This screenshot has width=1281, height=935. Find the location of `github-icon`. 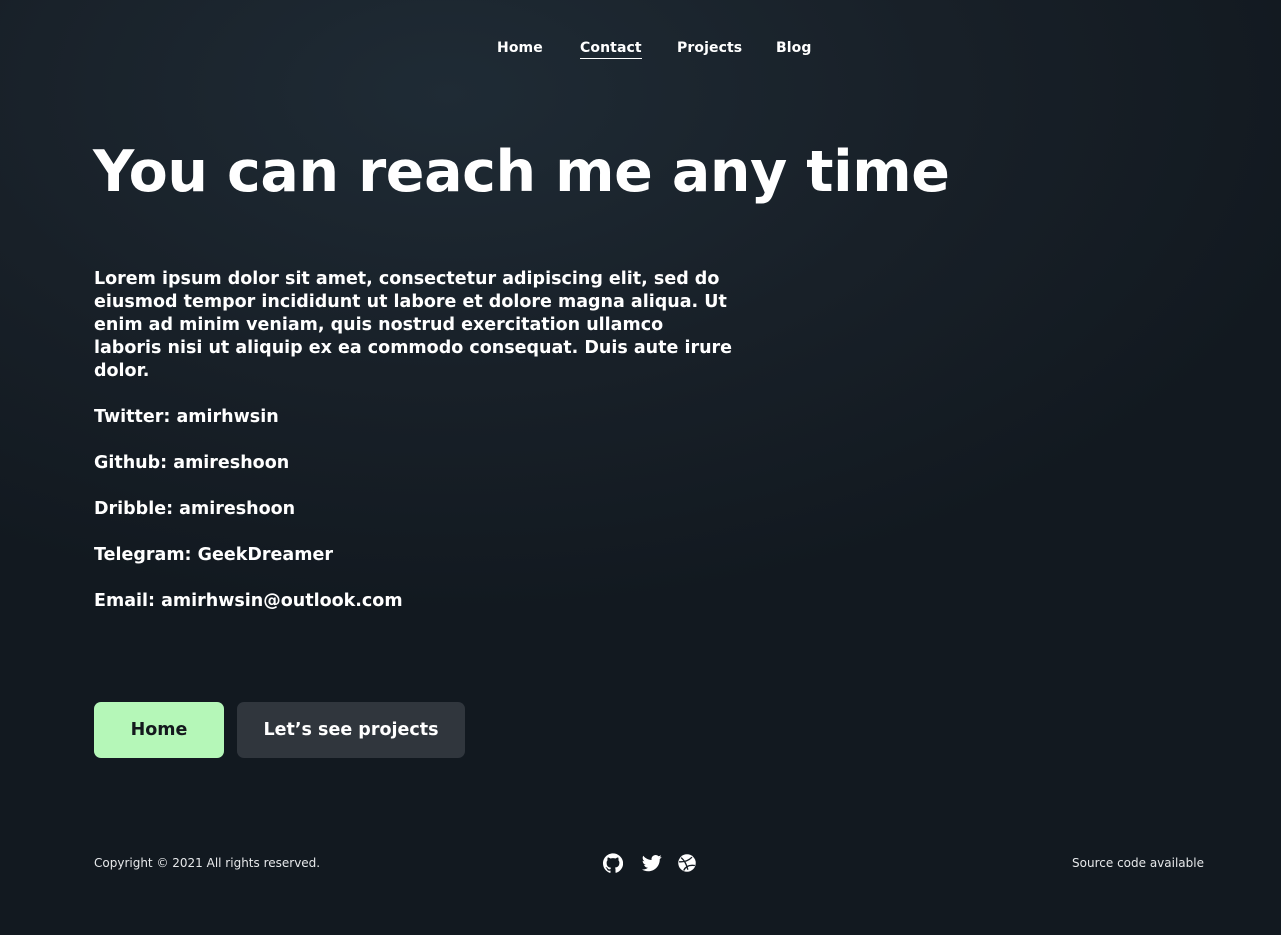

github-icon is located at coordinates (613, 863).